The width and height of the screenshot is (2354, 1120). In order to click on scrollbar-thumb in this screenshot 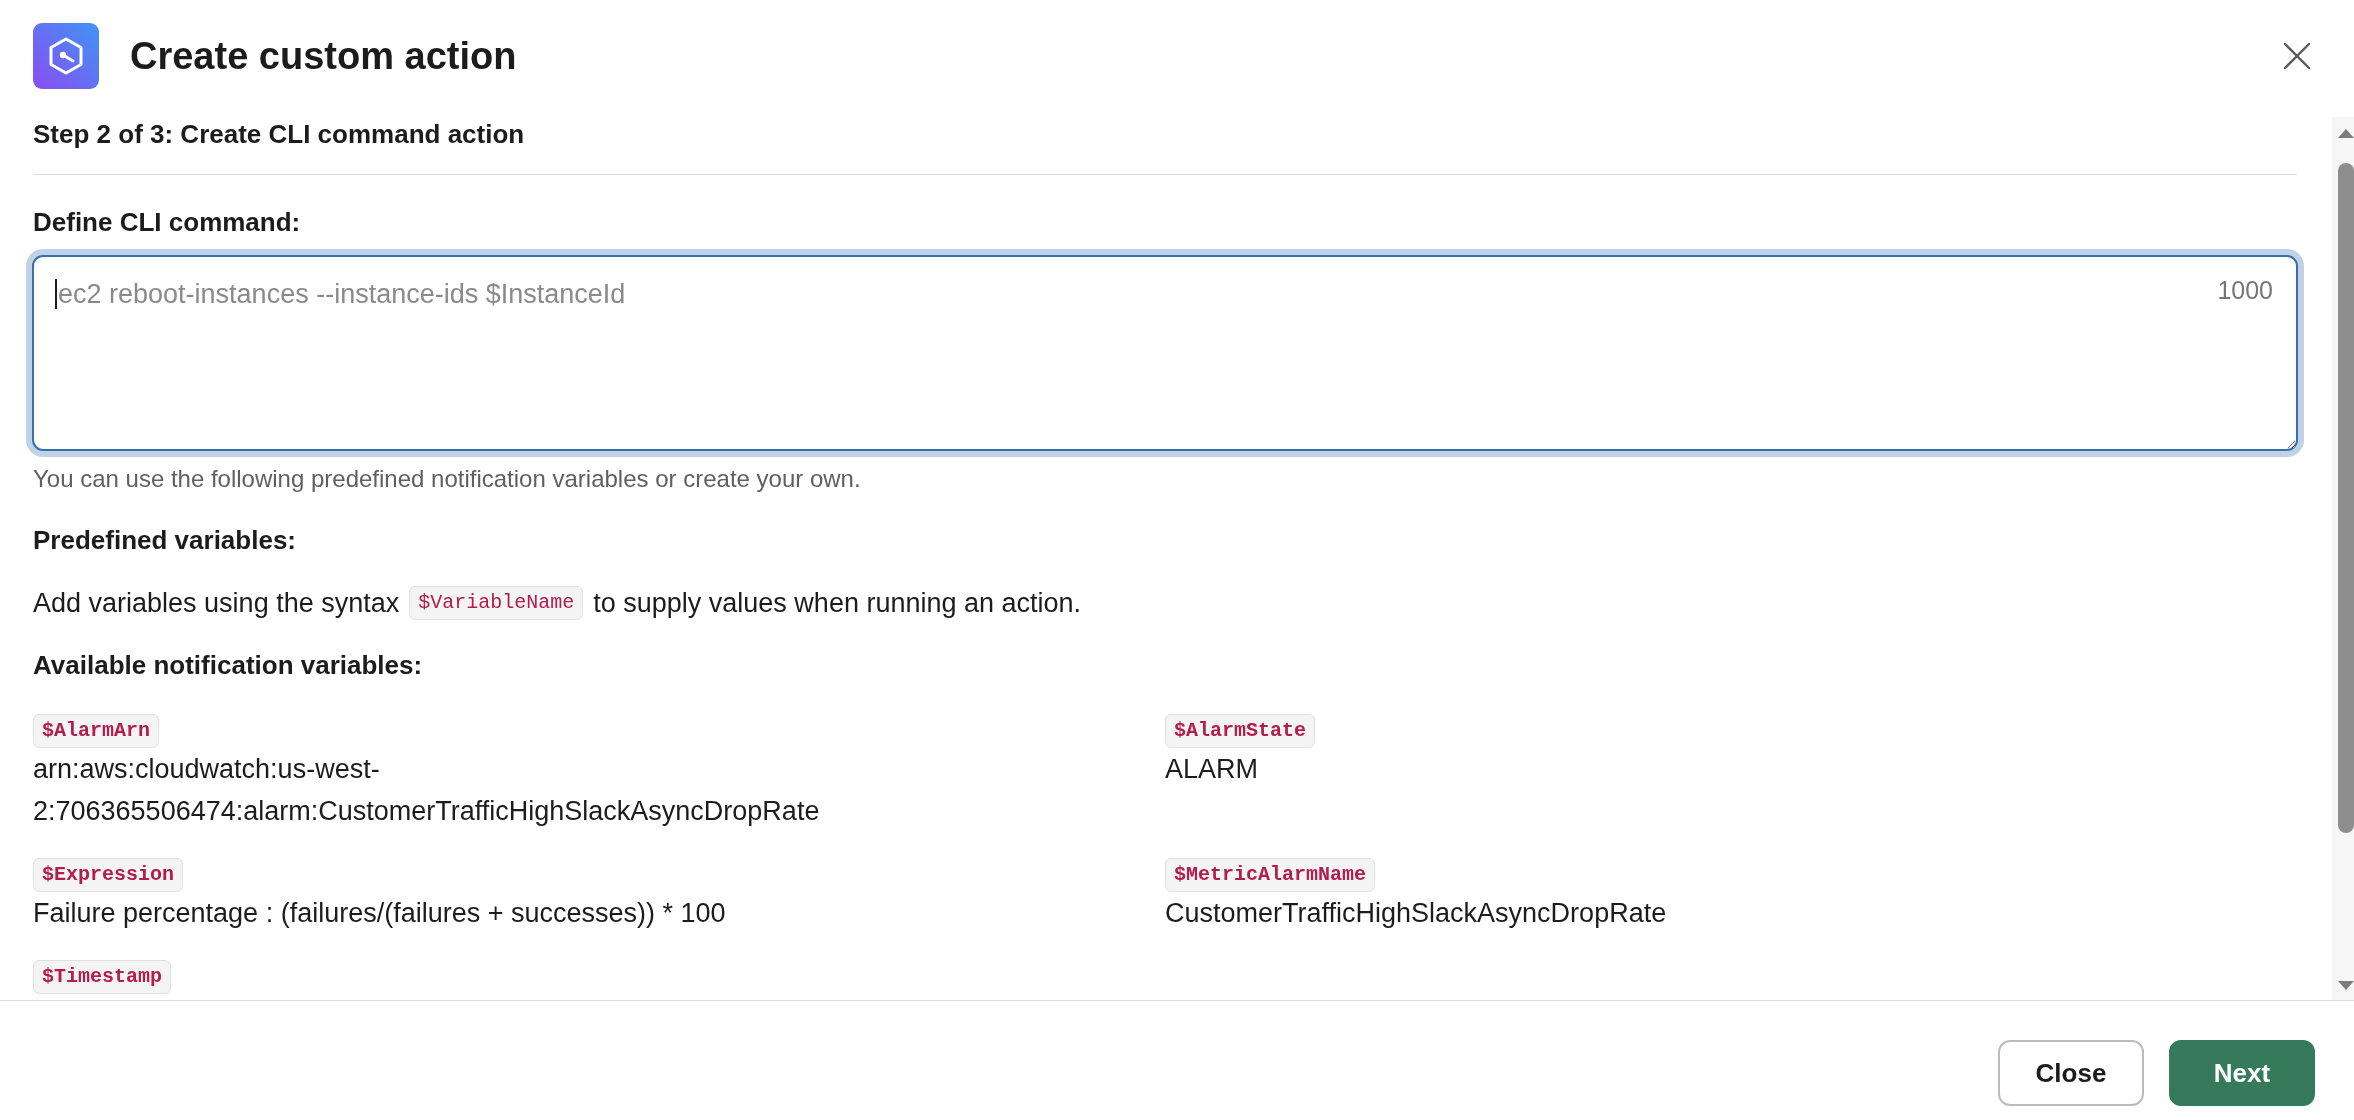, I will do `click(2346, 498)`.